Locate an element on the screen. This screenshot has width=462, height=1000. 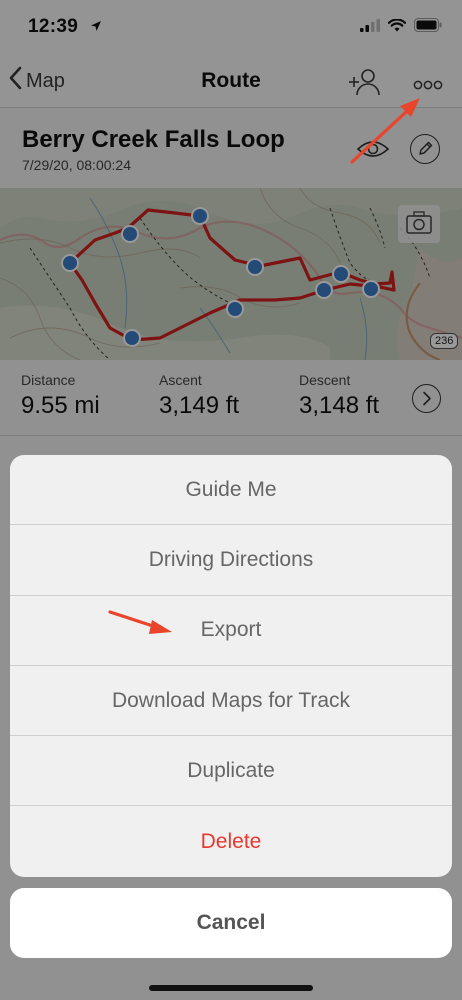
delete-button: Delete is located at coordinates (231, 841).